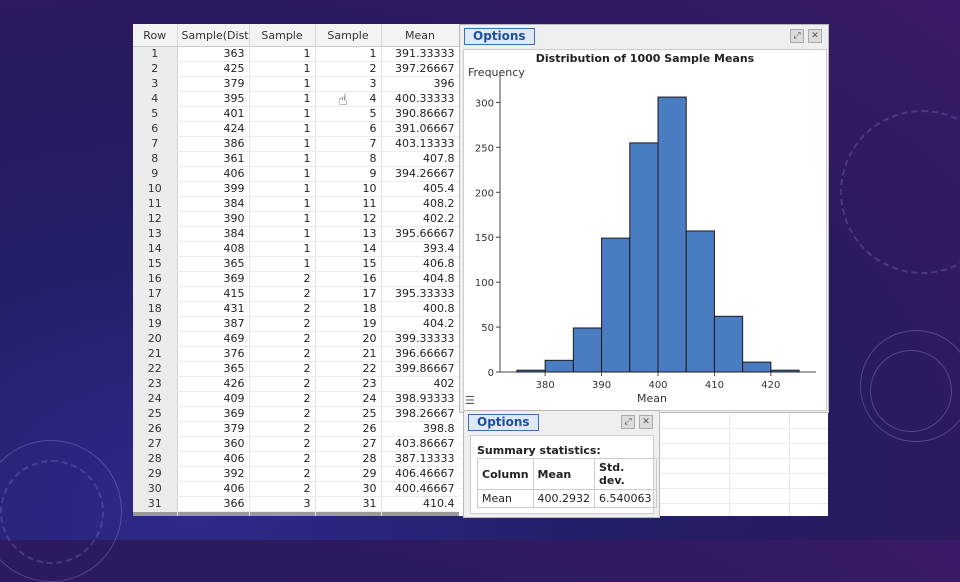 The height and width of the screenshot is (582, 960). I want to click on table-cell: 3, so click(282, 504).